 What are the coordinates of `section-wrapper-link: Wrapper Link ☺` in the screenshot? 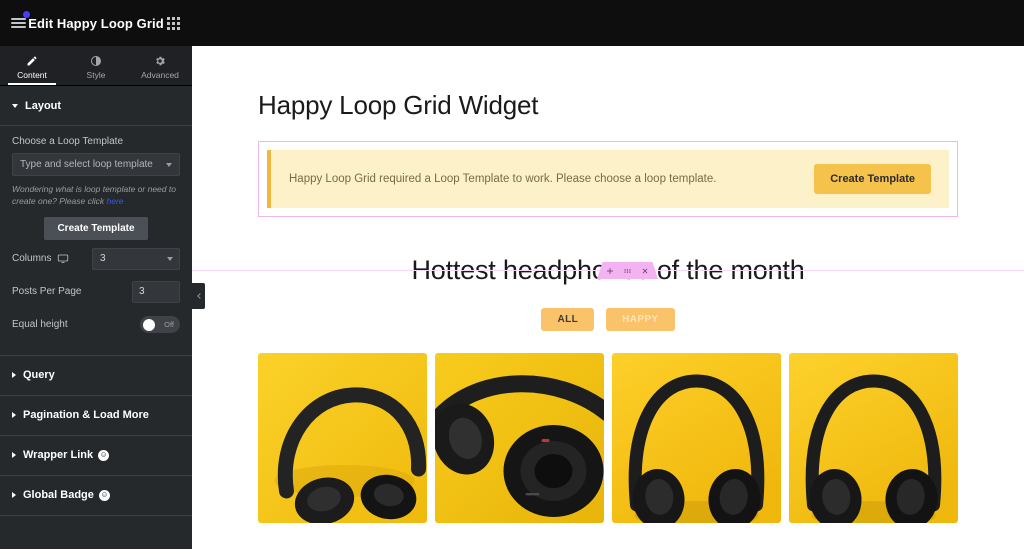 It's located at (96, 456).